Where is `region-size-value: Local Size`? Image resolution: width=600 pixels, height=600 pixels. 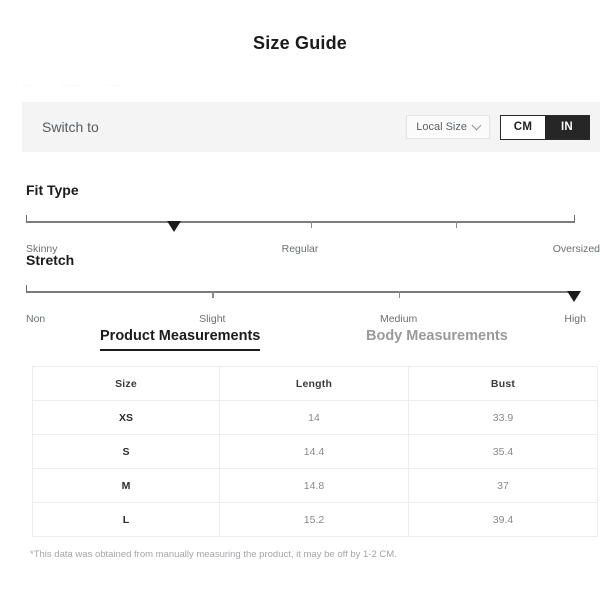 region-size-value: Local Size is located at coordinates (441, 127).